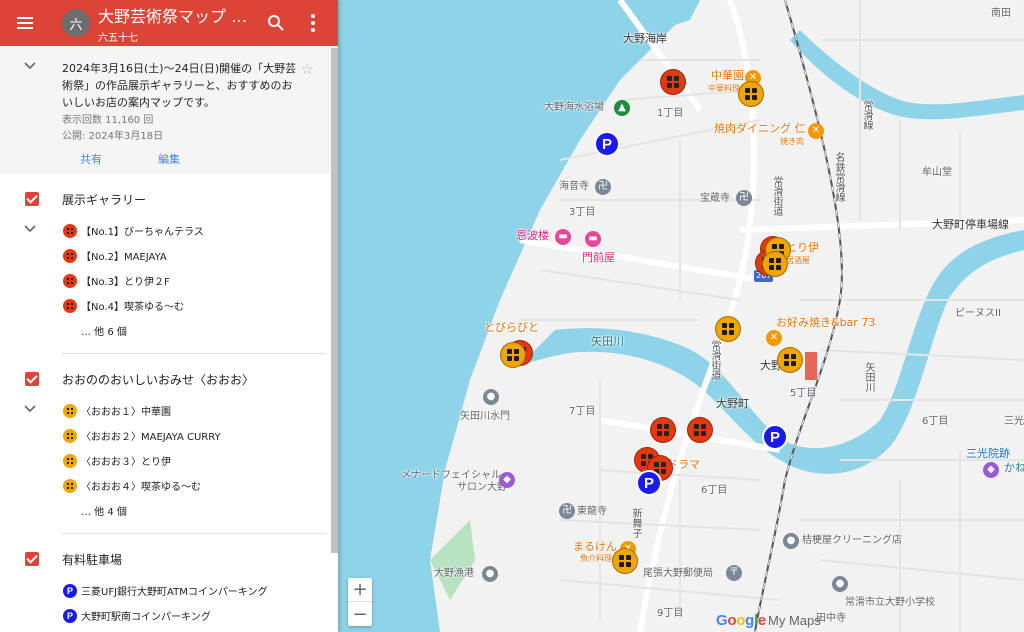  I want to click on map-label-chome6: 6丁目, so click(714, 490).